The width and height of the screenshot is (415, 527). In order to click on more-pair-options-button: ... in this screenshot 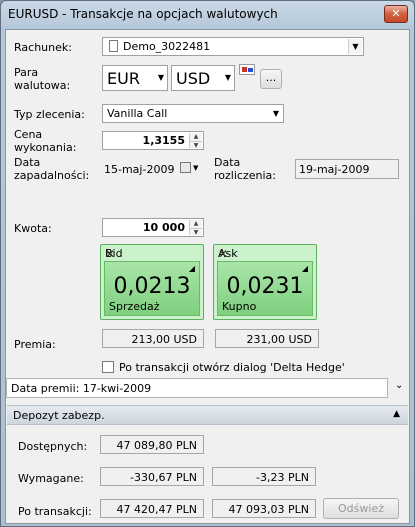, I will do `click(271, 79)`.